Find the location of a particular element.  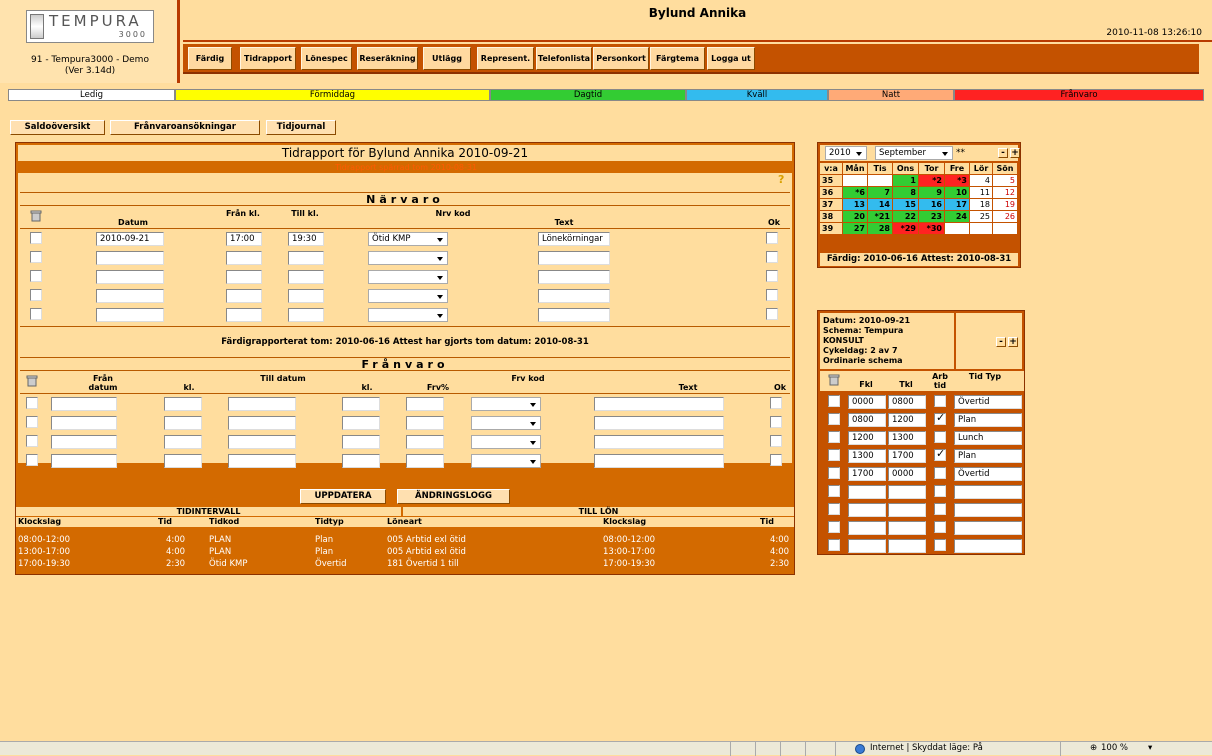

franvaroansokningar-button: Frånvaroansökningar is located at coordinates (185, 127).